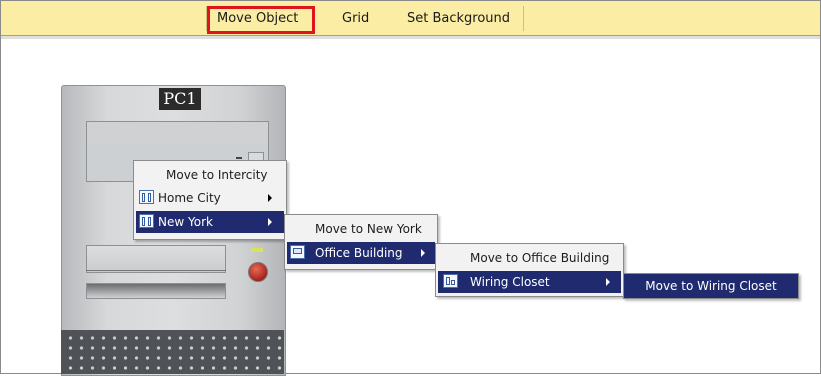  What do you see at coordinates (368, 229) in the screenshot?
I see `menu-item-label: Move to New York` at bounding box center [368, 229].